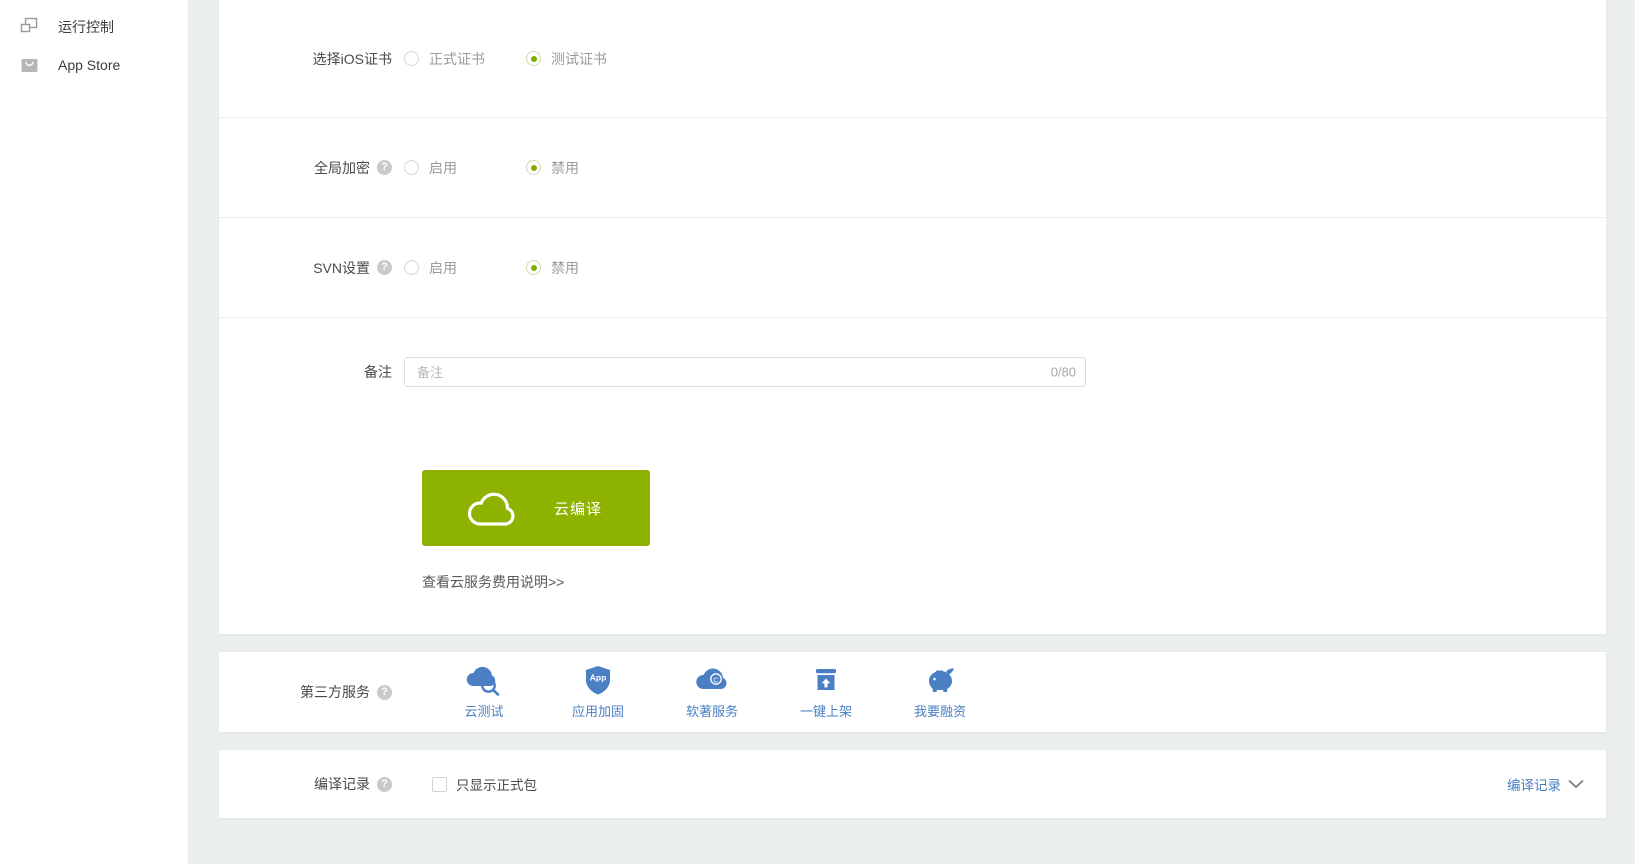 This screenshot has height=864, width=1635. I want to click on row-label: 全局加密 ?, so click(311, 168).